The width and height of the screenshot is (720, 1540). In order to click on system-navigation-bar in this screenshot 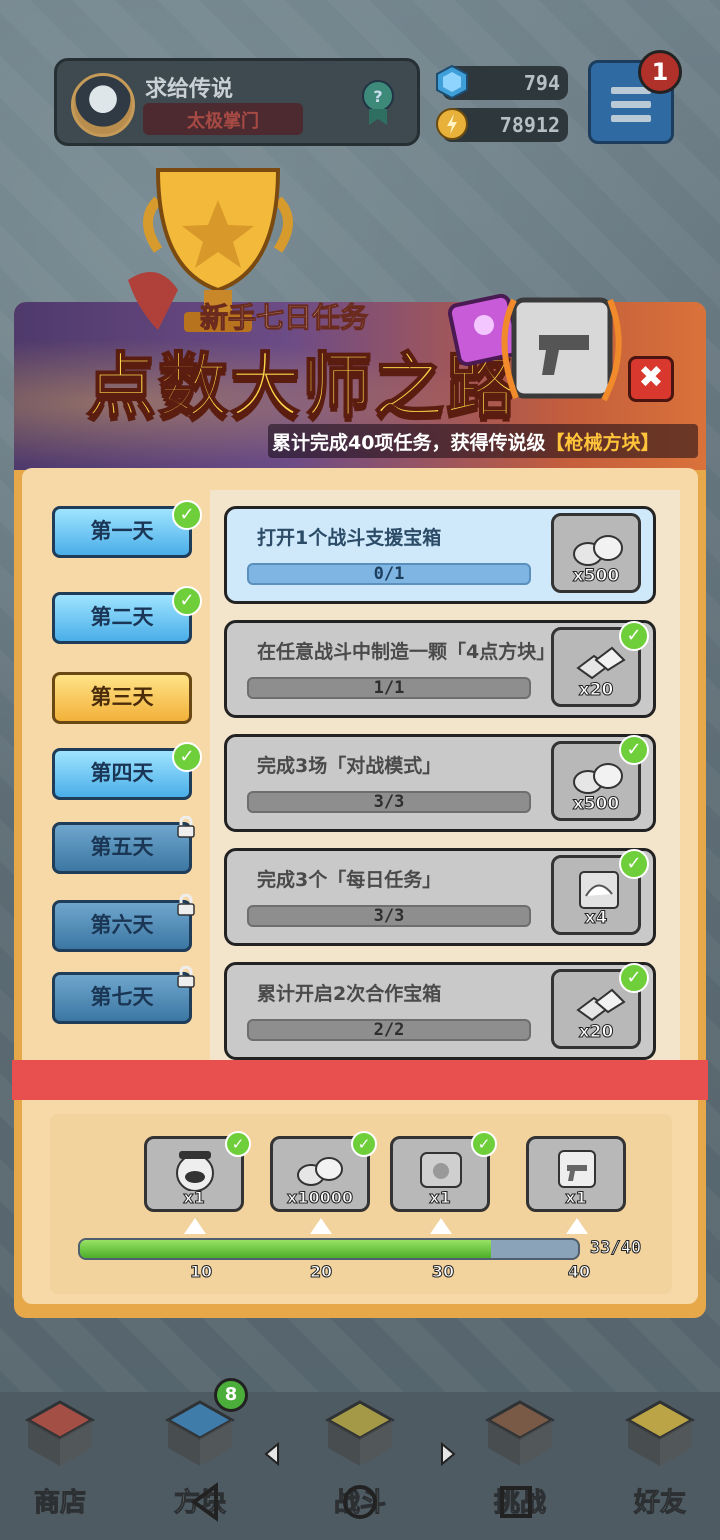, I will do `click(360, 1491)`.